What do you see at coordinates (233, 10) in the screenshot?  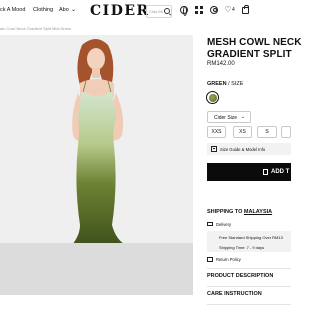 I see `wishlist-count: 4` at bounding box center [233, 10].